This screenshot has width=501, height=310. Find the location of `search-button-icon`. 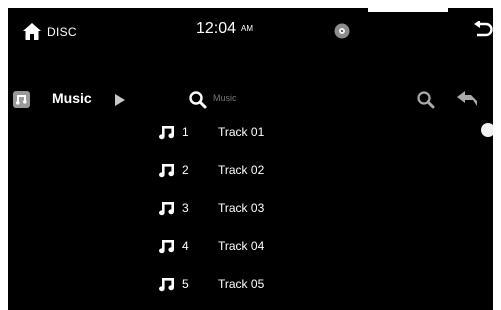

search-button-icon is located at coordinates (426, 100).